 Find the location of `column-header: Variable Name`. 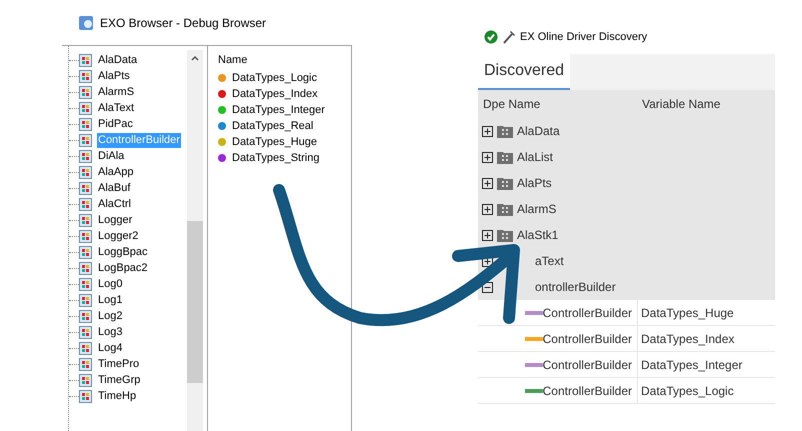

column-header: Variable Name is located at coordinates (708, 104).